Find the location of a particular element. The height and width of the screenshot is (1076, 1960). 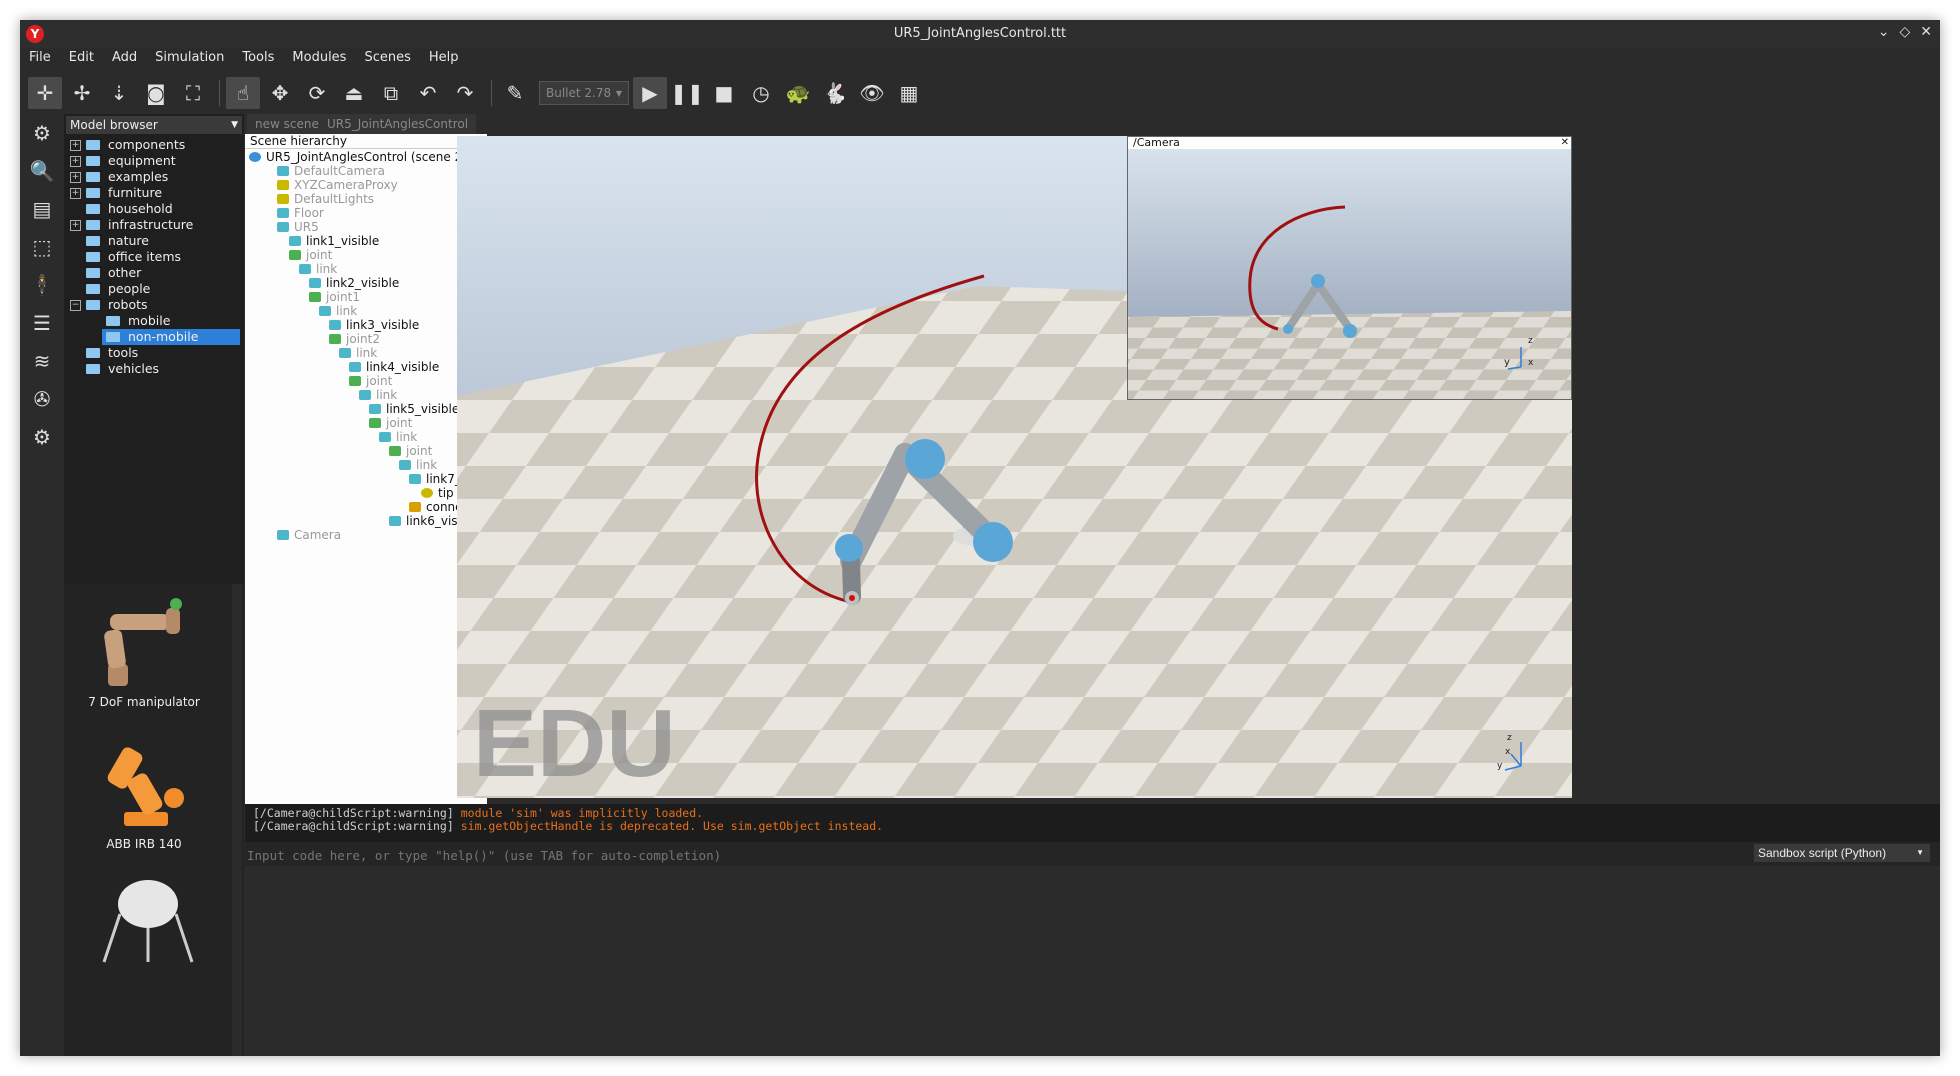

folder-other: other is located at coordinates (154, 273).